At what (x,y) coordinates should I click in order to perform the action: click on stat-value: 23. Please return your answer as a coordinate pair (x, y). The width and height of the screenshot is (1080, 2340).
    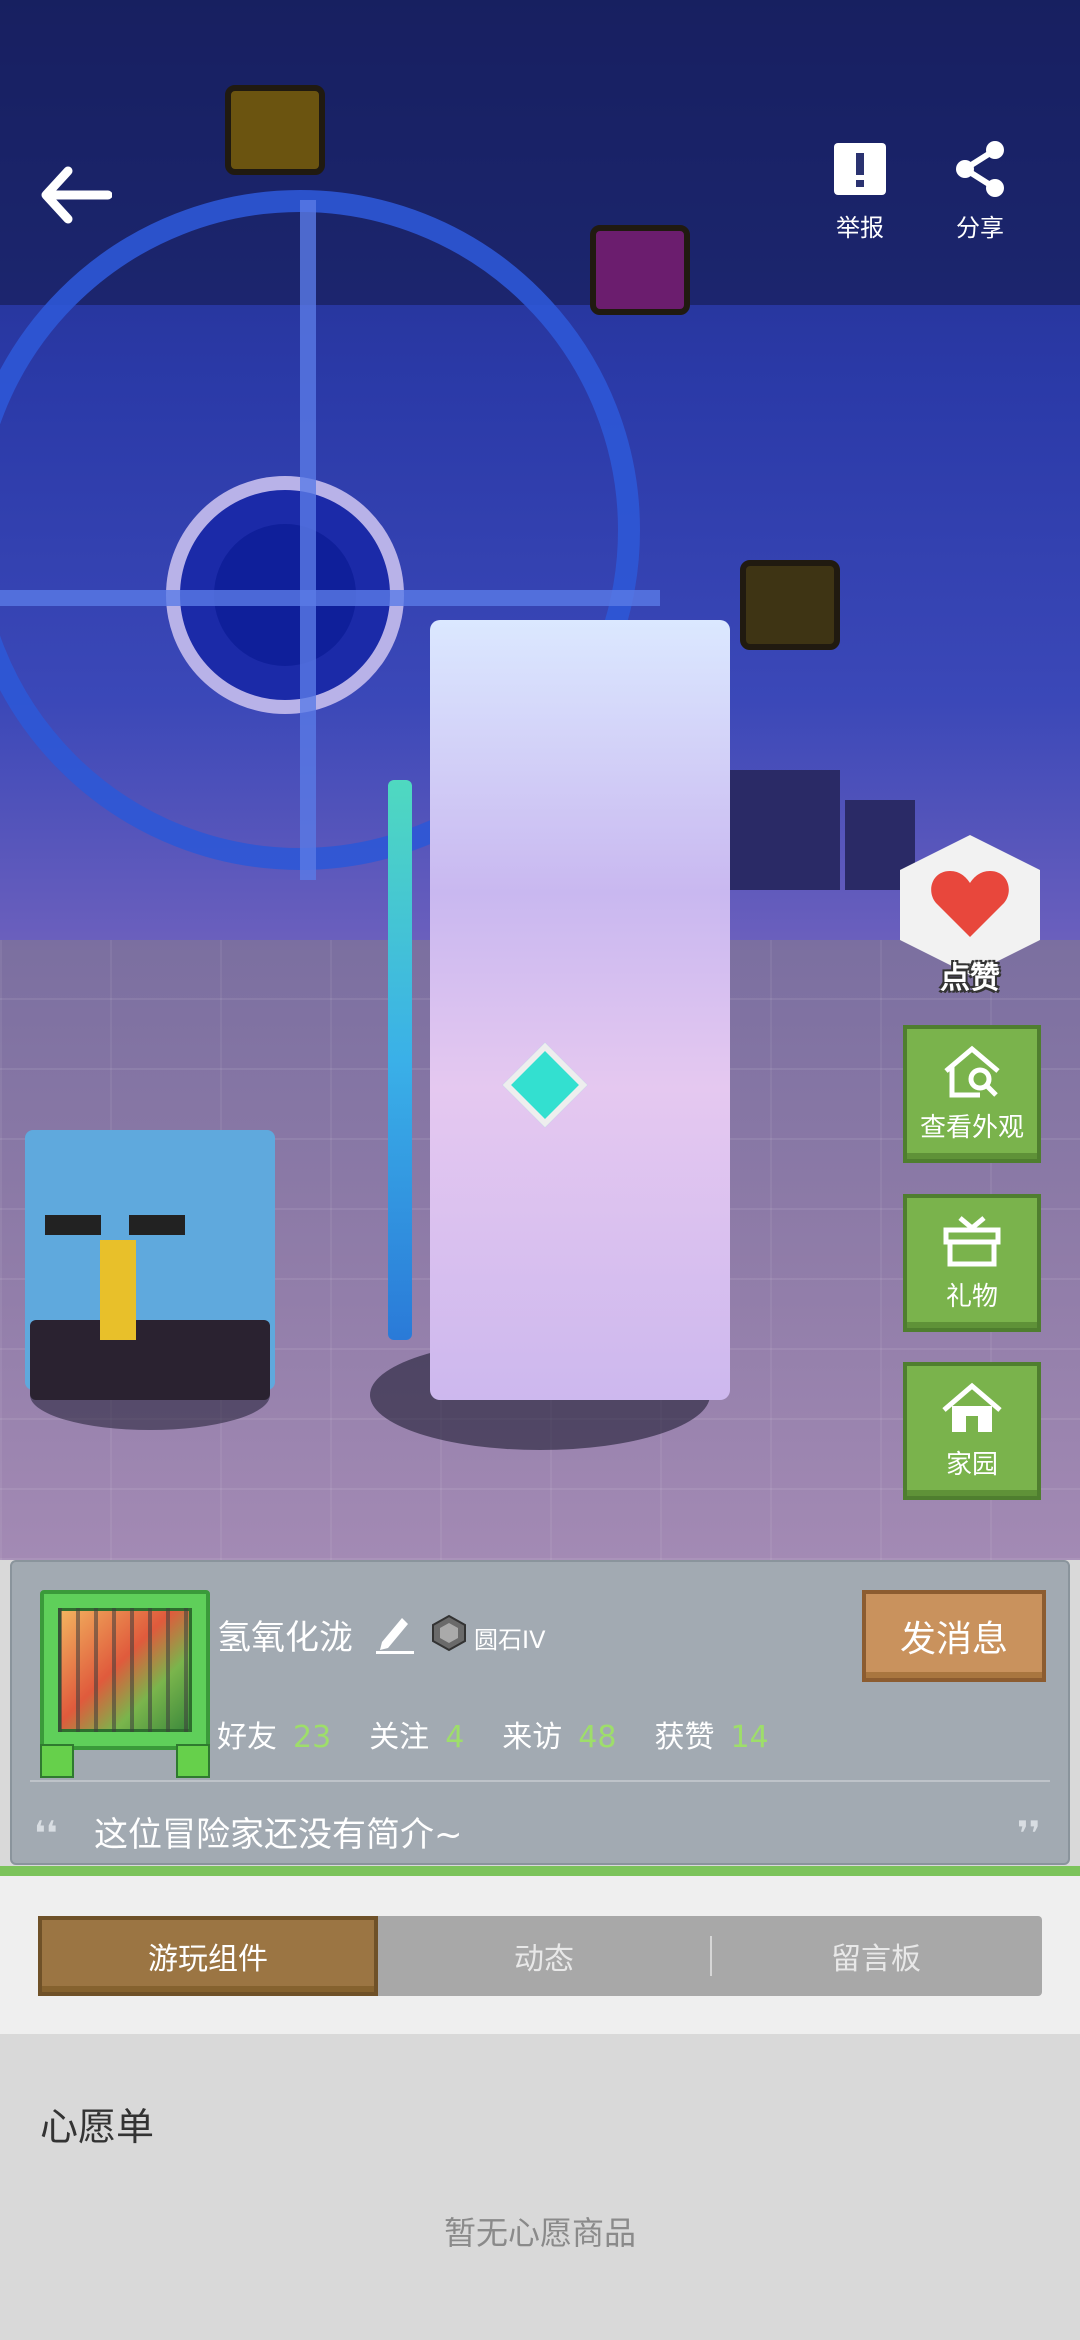
    Looking at the image, I should click on (312, 1737).